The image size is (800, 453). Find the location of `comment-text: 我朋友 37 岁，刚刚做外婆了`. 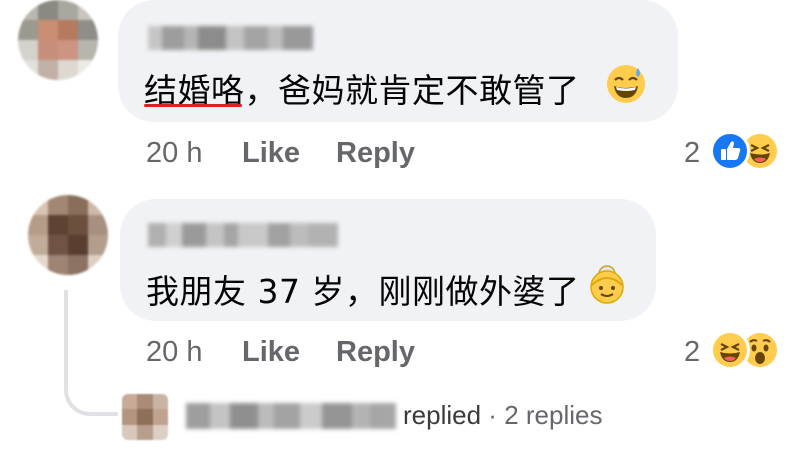

comment-text: 我朋友 37 岁，刚刚做外婆了 is located at coordinates (363, 291).